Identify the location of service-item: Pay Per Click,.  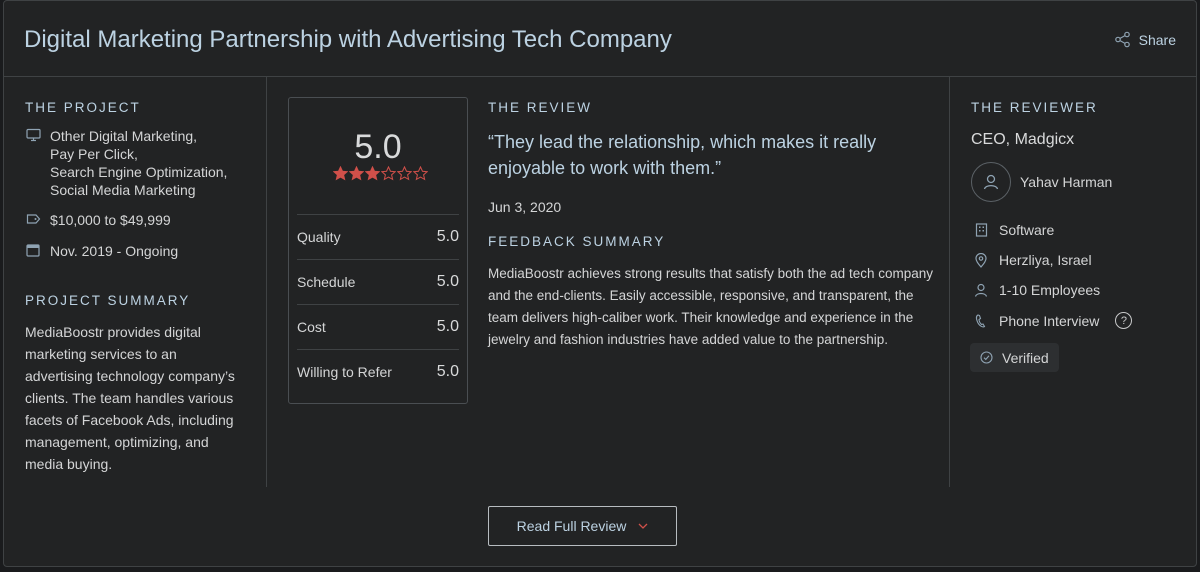
(94, 154).